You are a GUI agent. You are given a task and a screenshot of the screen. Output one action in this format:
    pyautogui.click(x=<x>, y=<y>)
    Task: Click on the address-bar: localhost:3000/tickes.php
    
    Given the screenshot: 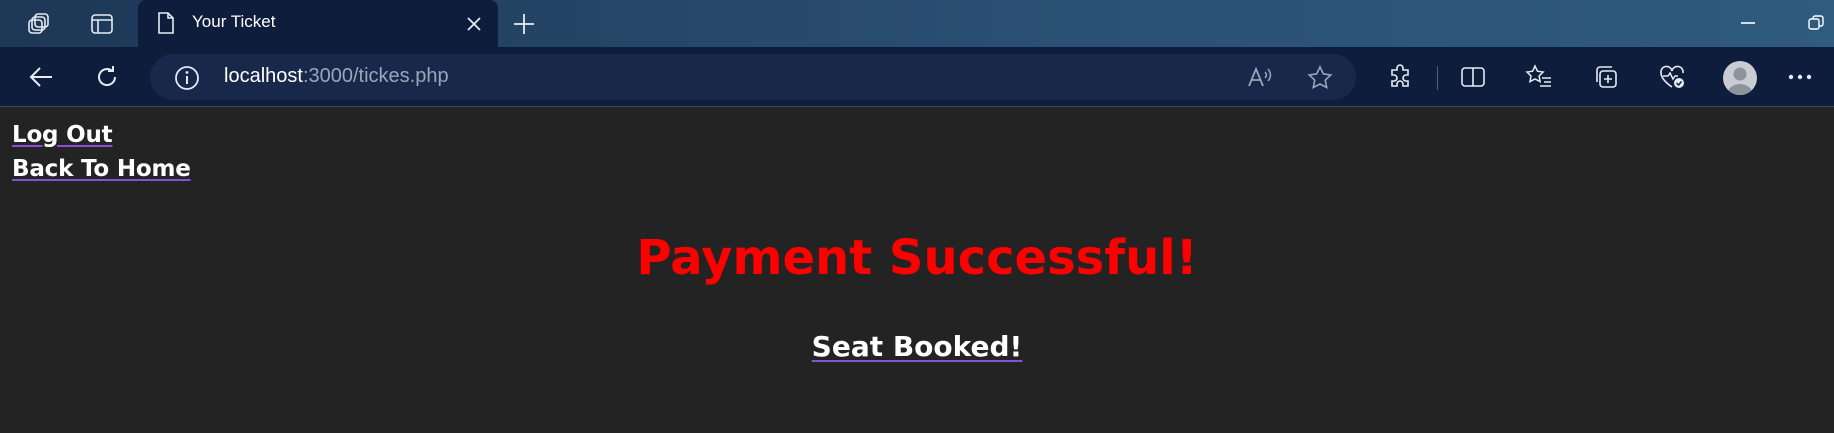 What is the action you would take?
    pyautogui.click(x=753, y=77)
    